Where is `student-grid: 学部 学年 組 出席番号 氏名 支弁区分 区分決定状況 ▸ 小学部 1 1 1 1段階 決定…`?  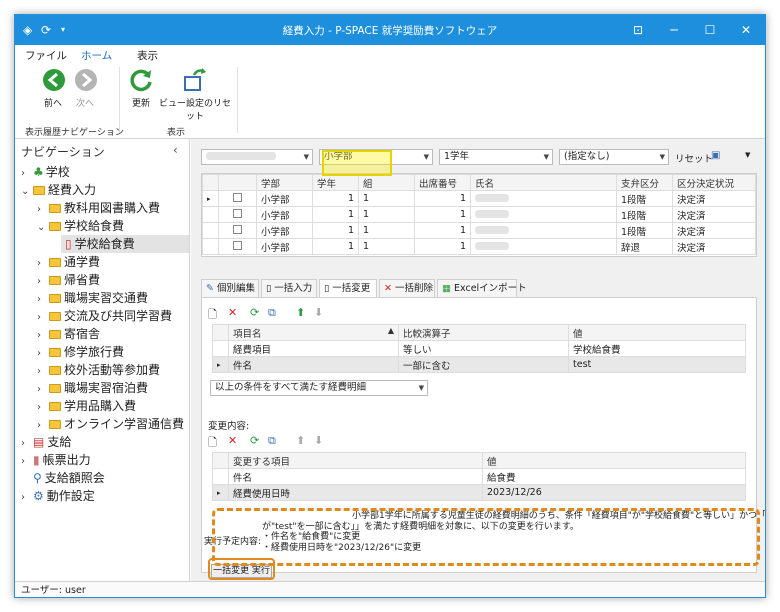 student-grid: 学部 学年 組 出席番号 氏名 支弁区分 区分決定状況 ▸ 小学部 1 1 1 1段階 決定… is located at coordinates (479, 215).